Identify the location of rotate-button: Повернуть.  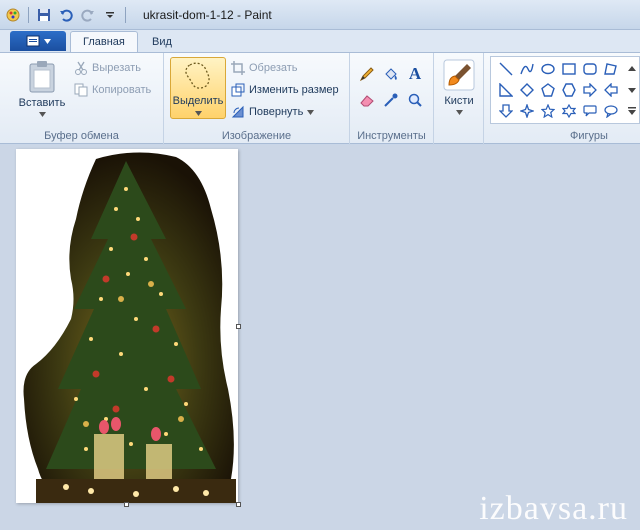
(273, 112).